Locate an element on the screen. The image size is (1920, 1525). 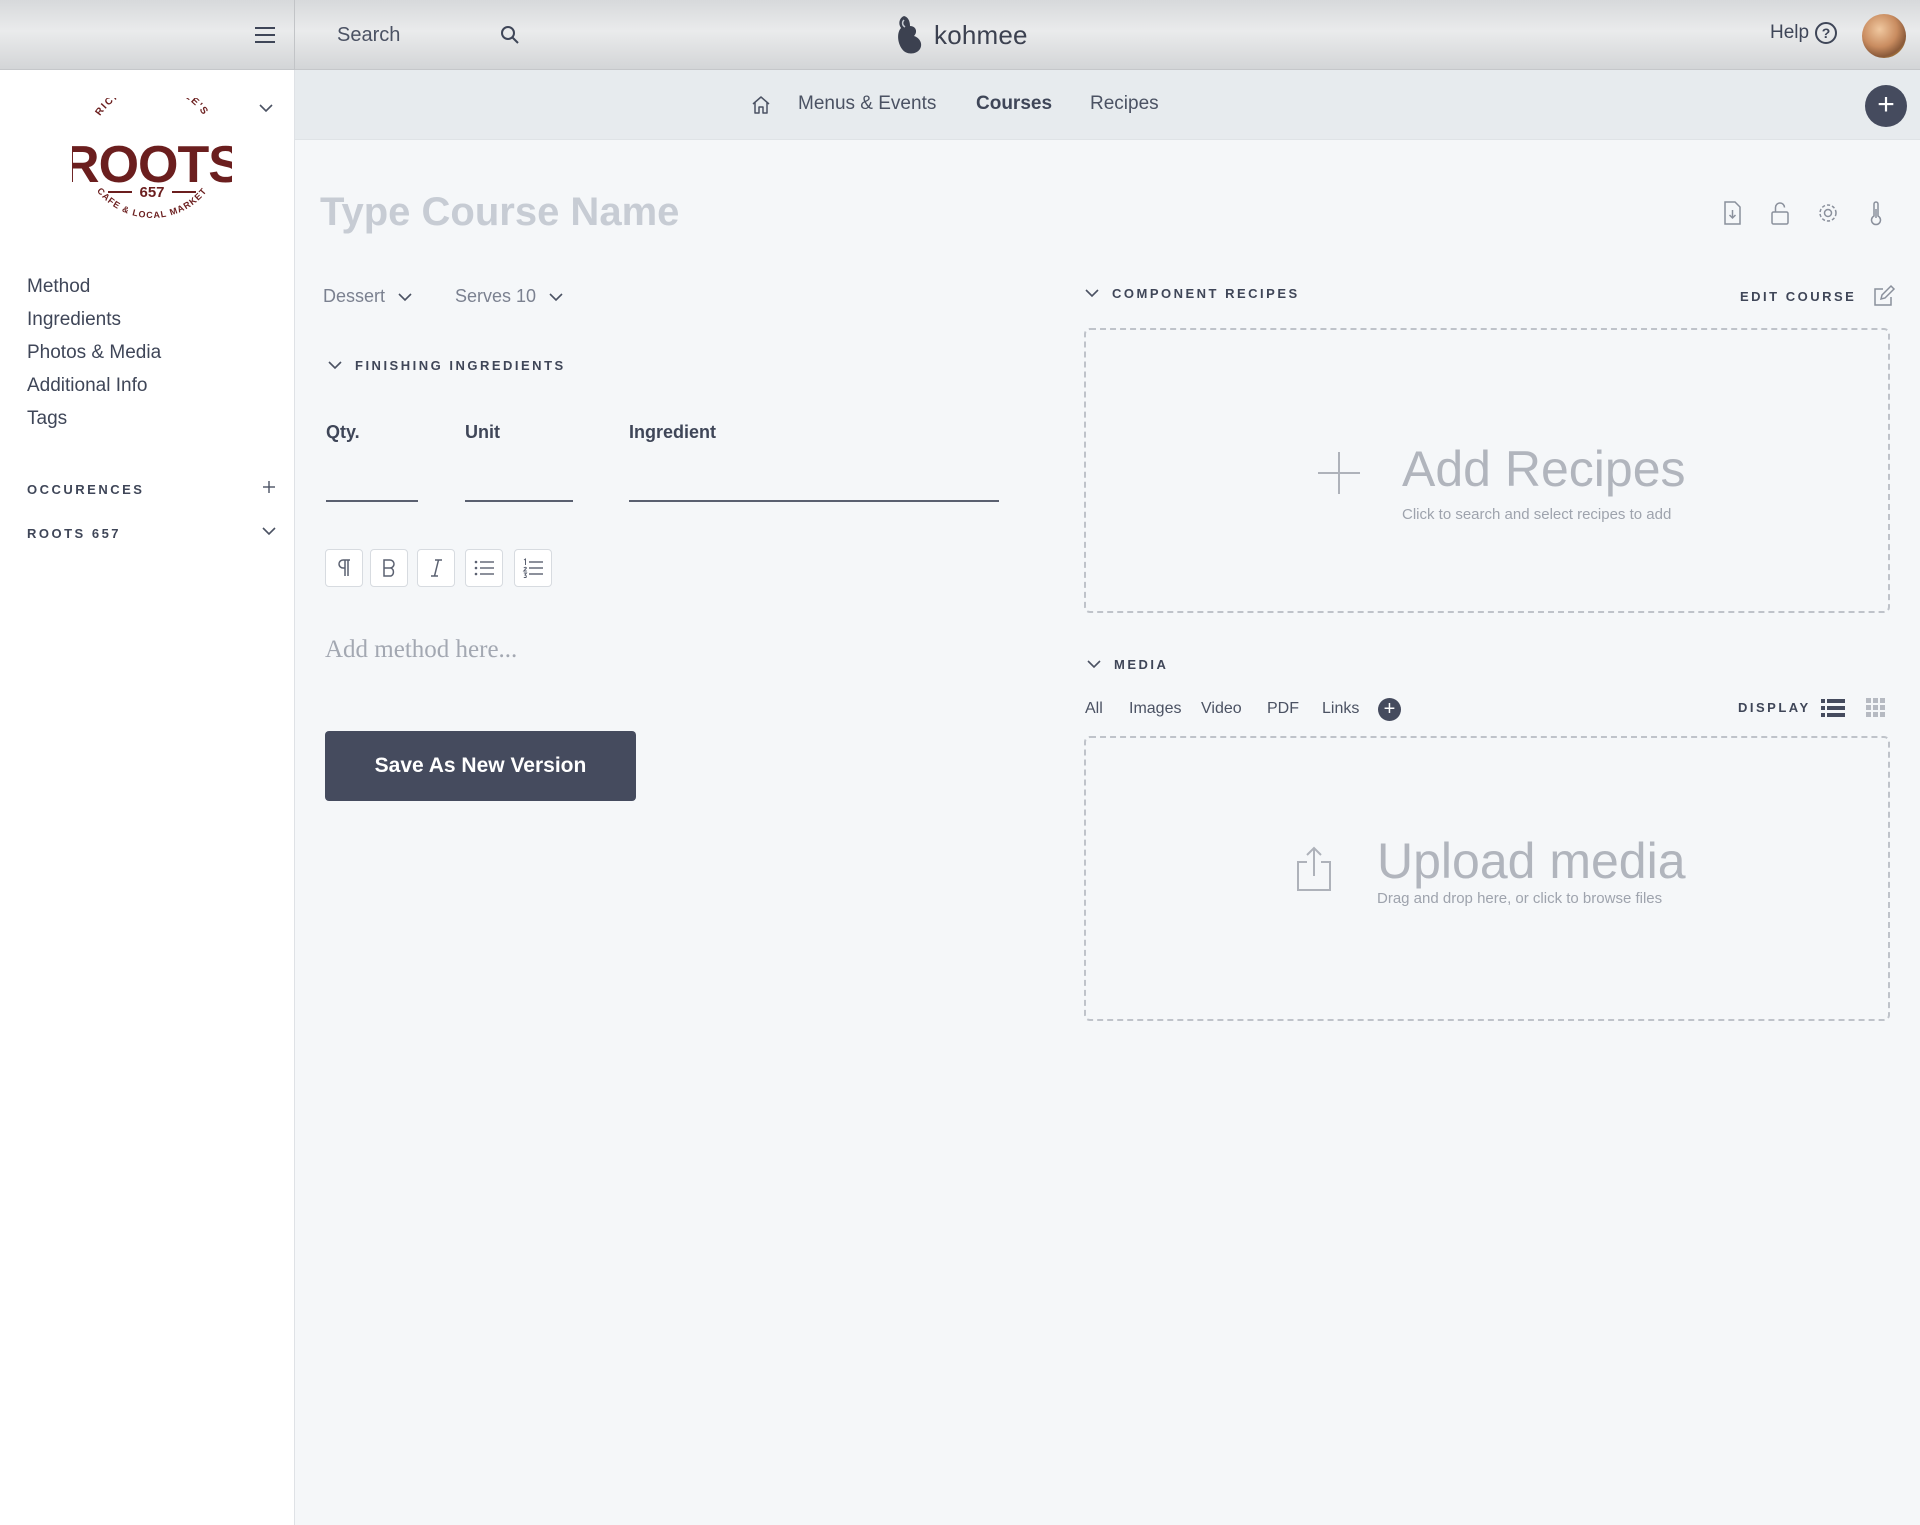
tab-recipes: Recipes is located at coordinates (1124, 104).